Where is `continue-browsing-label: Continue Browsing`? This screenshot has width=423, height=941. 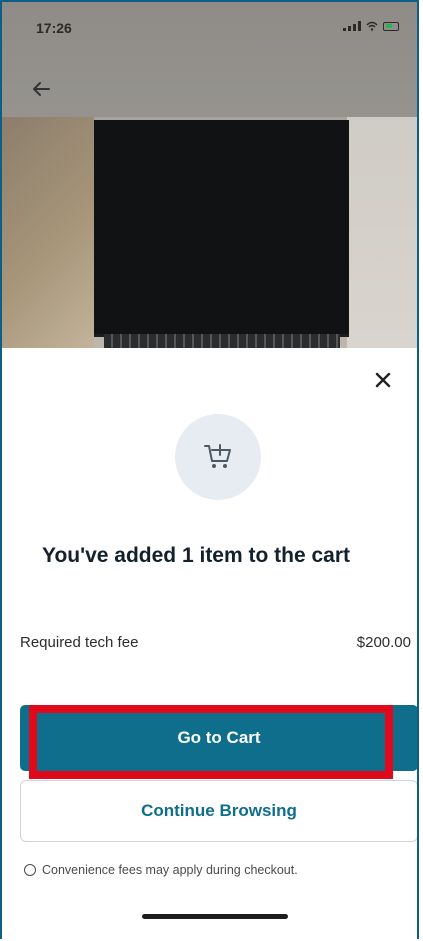
continue-browsing-label: Continue Browsing is located at coordinates (219, 810).